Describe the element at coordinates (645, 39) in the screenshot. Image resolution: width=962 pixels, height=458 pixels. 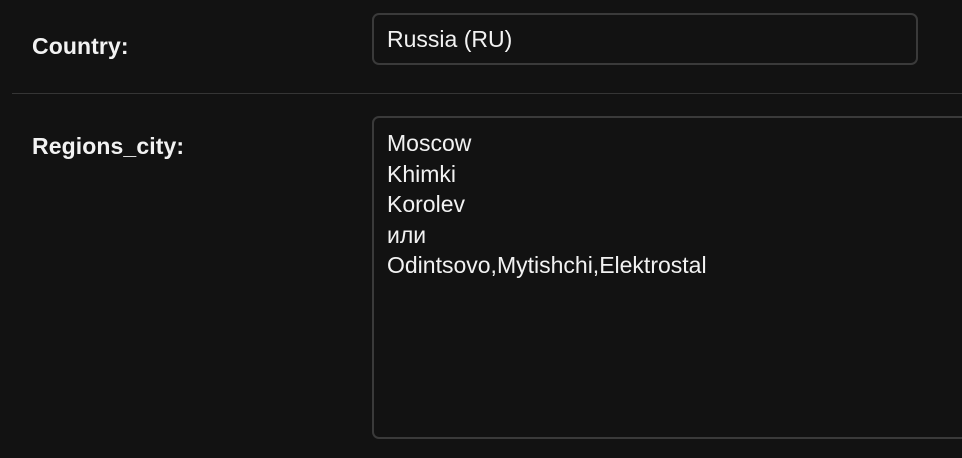
I see `country-input` at that location.